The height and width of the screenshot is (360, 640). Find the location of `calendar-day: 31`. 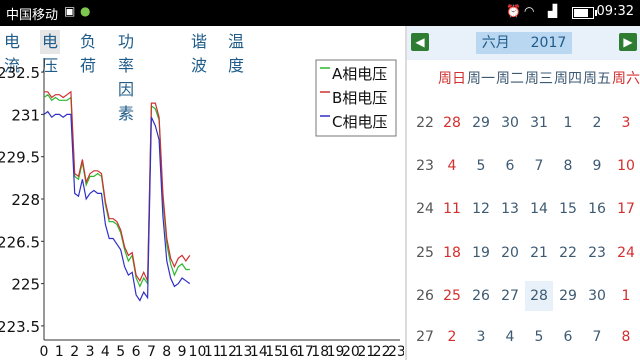

calendar-day: 31 is located at coordinates (539, 123).